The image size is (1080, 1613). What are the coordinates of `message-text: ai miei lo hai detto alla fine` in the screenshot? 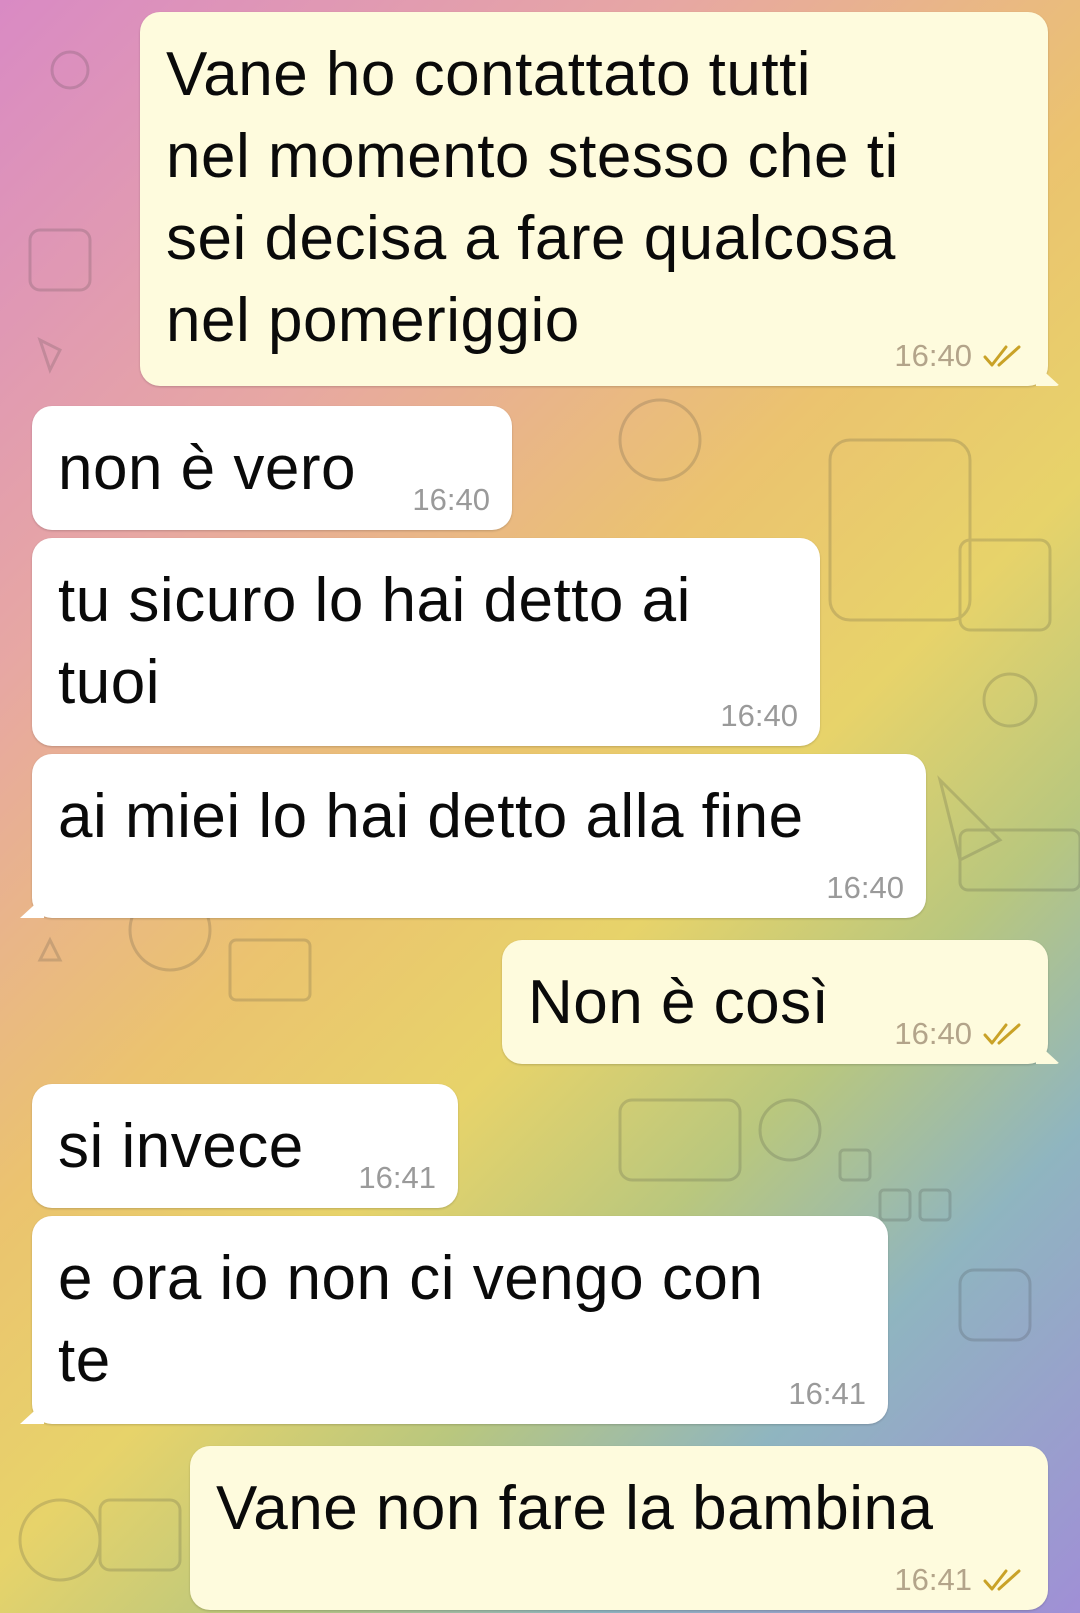 It's located at (431, 816).